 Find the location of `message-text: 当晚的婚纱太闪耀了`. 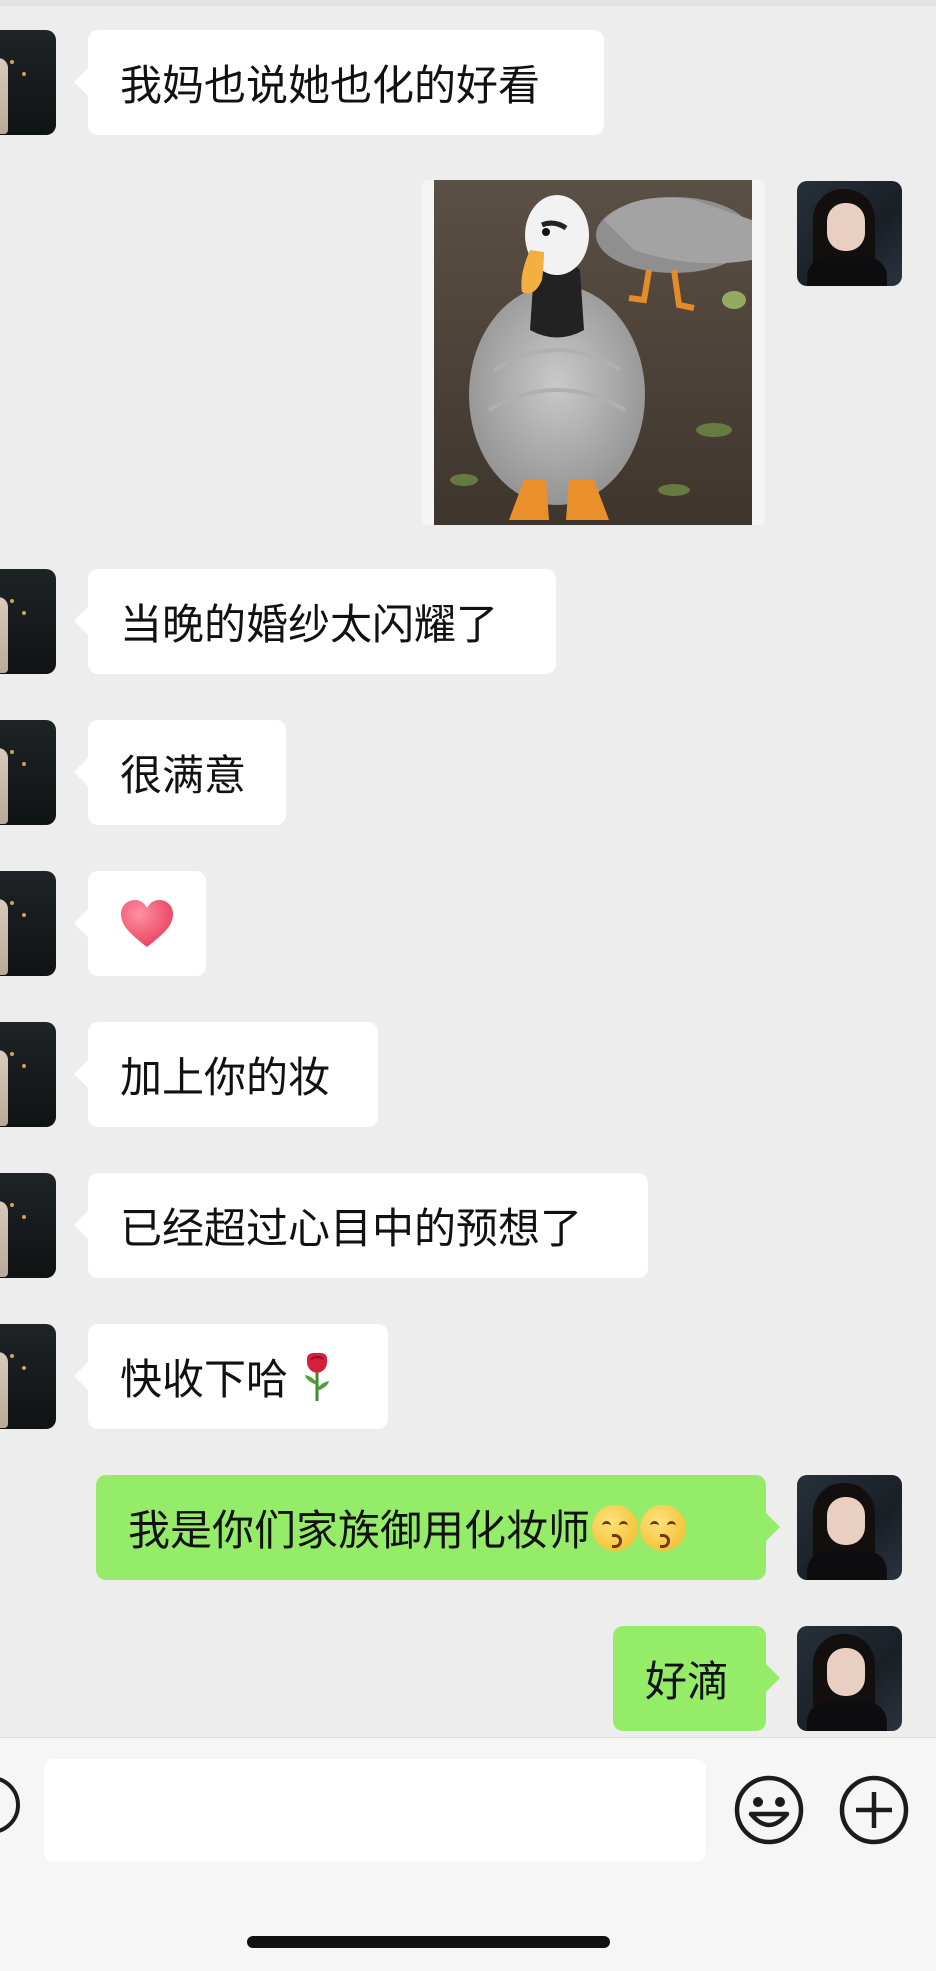

message-text: 当晚的婚纱太闪耀了 is located at coordinates (309, 624).